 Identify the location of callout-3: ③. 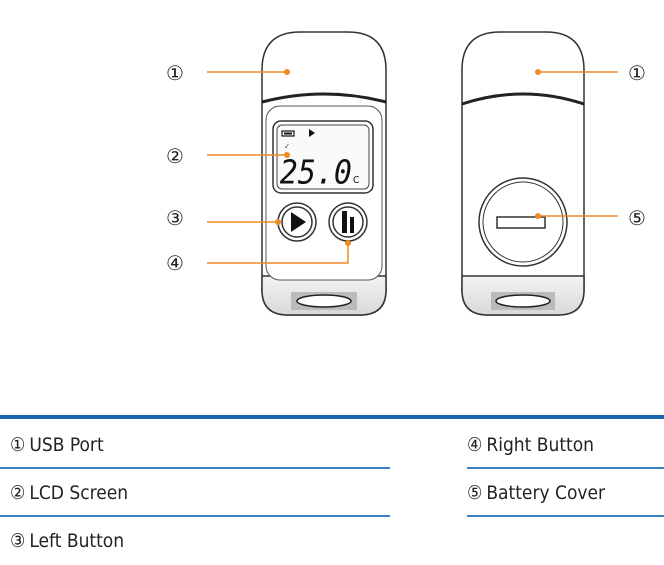
(175, 218).